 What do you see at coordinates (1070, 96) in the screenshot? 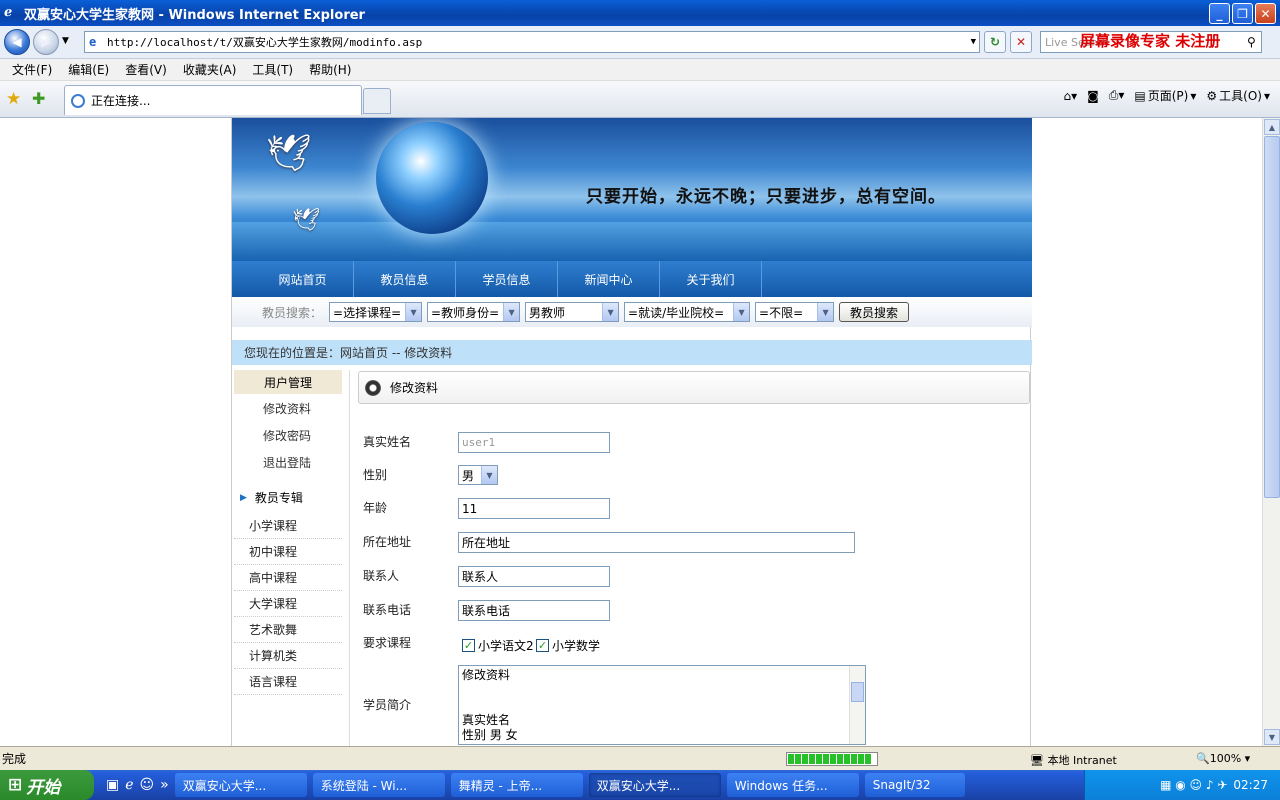
I see `home-icon: ⌂▾` at bounding box center [1070, 96].